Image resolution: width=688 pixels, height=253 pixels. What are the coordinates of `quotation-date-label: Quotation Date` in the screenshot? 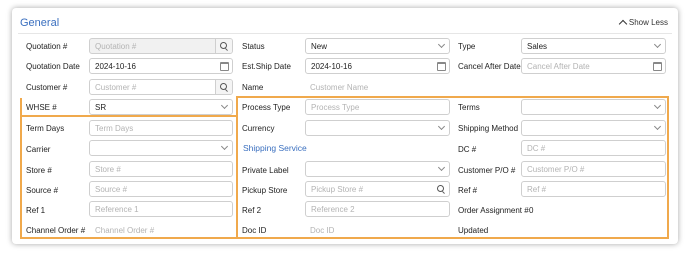 It's located at (53, 66).